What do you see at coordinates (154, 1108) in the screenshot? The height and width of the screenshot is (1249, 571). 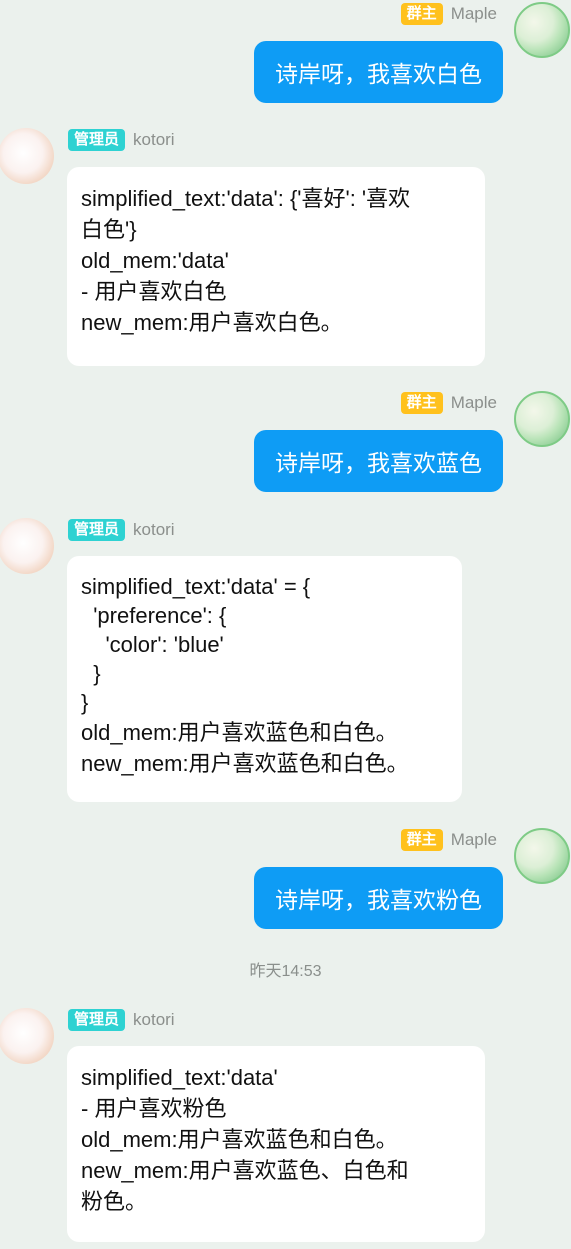 I see `message-line: - 用户喜欢粉色` at bounding box center [154, 1108].